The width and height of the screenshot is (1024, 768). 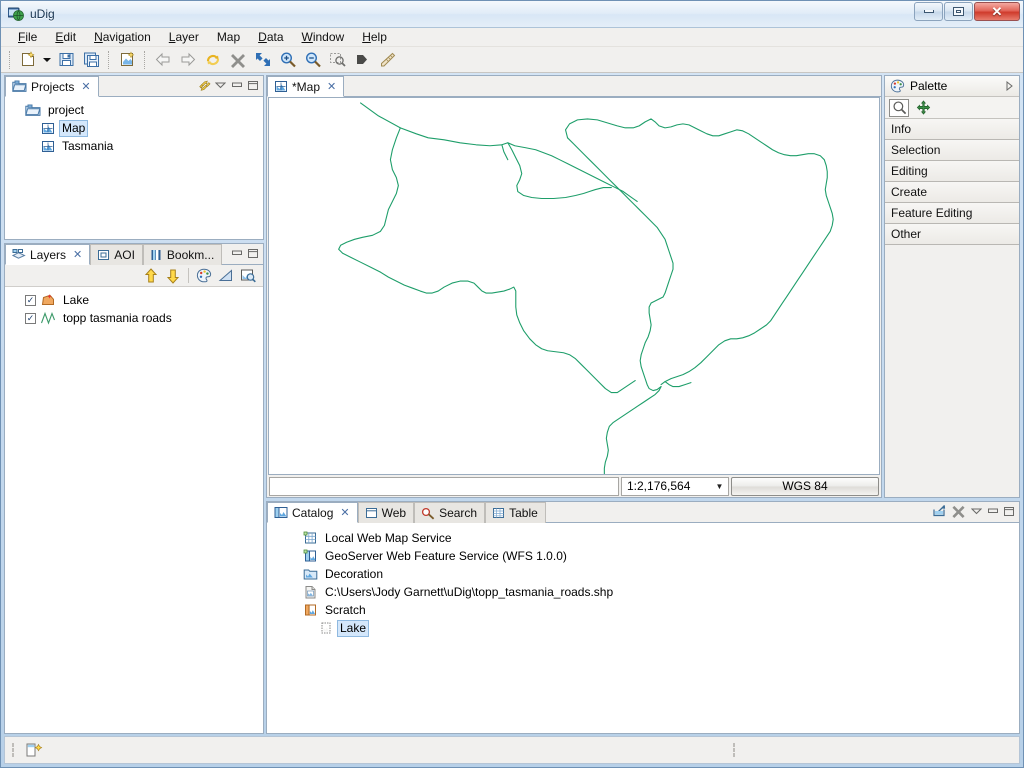 I want to click on close-window-button: ✕, so click(x=997, y=11).